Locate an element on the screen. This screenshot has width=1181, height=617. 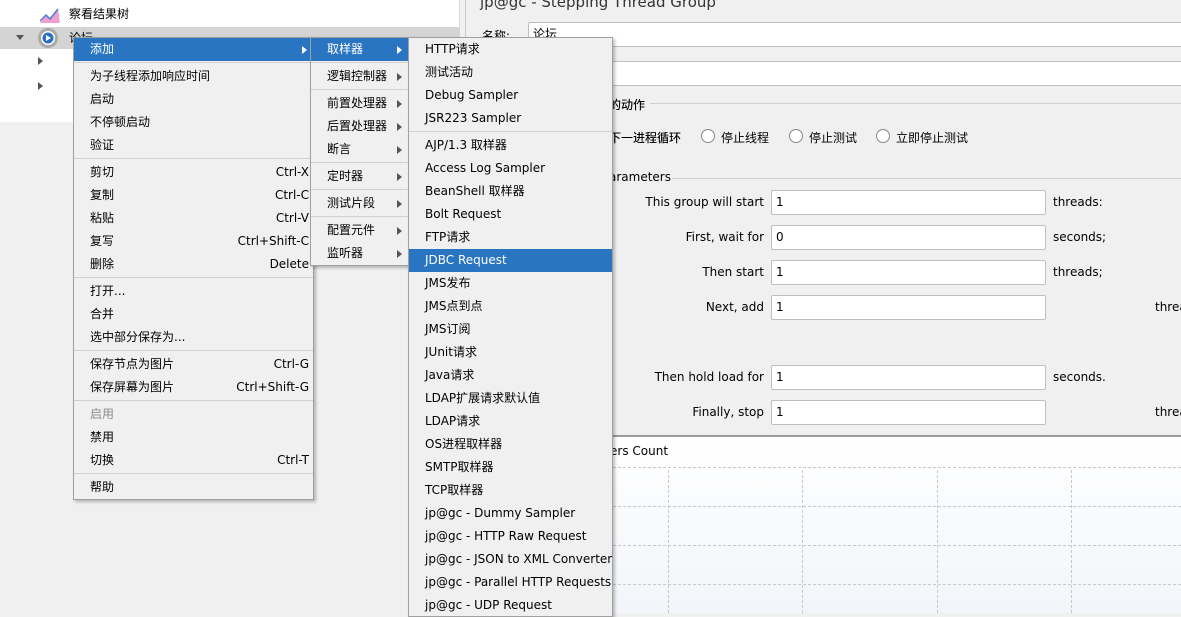
menu-item: LDAP扩展请求默认值 is located at coordinates (510, 398).